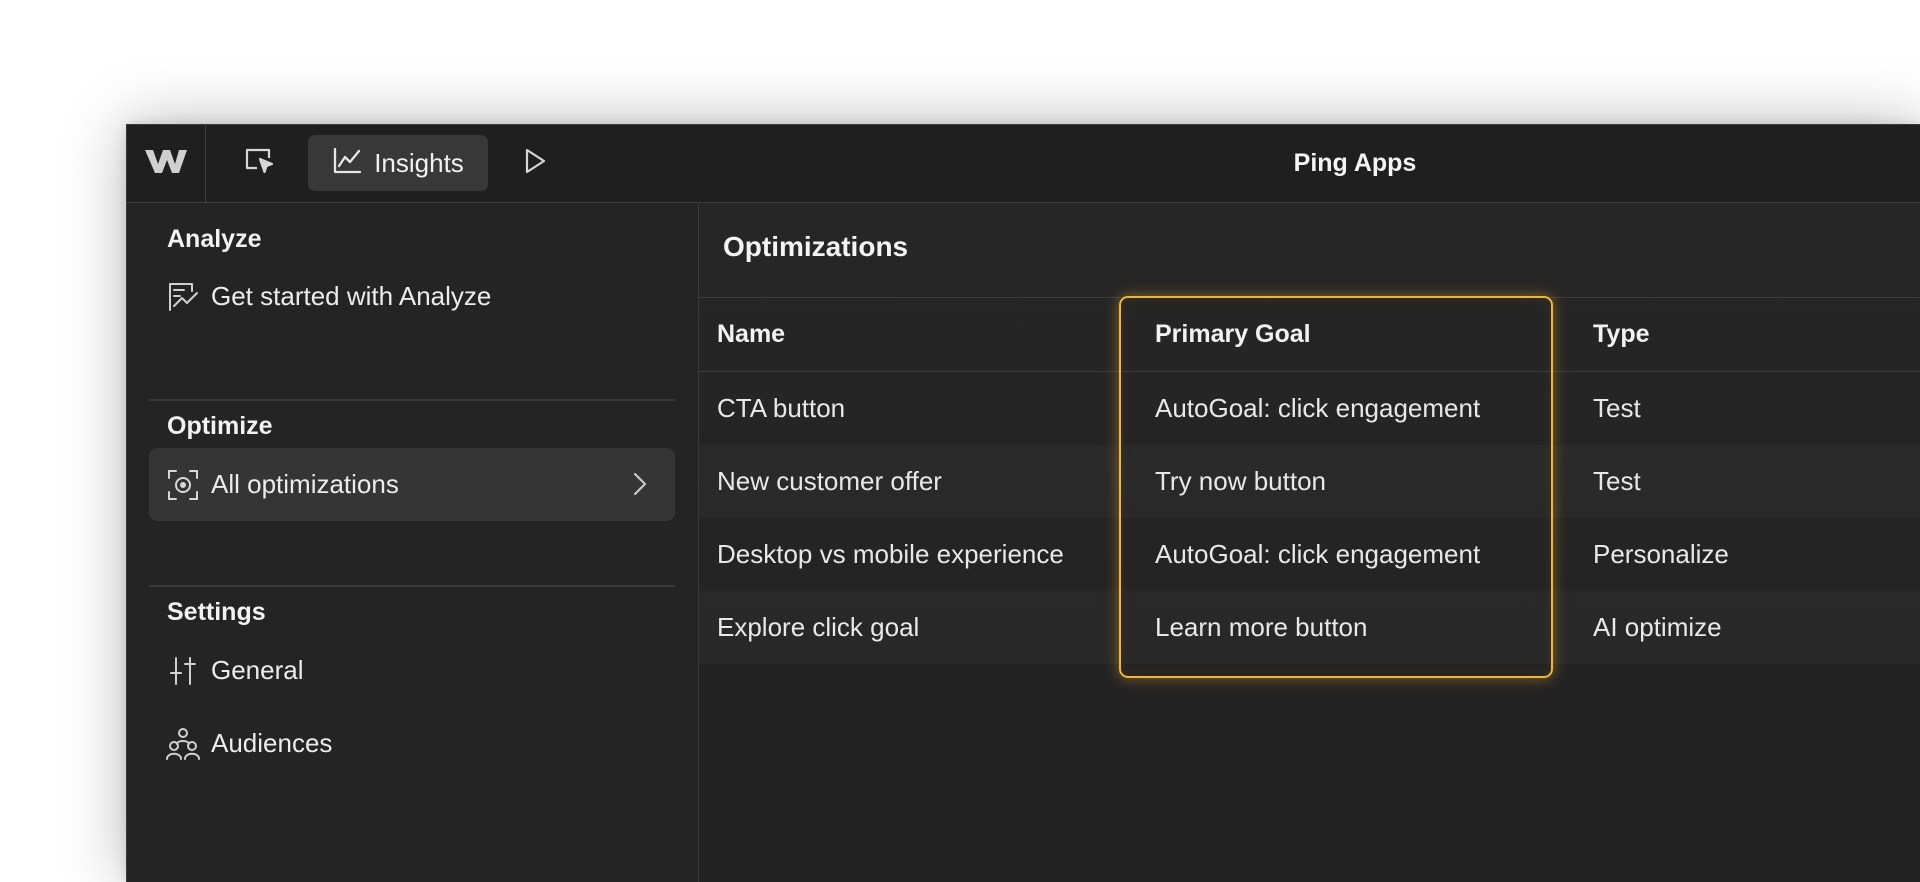 Image resolution: width=1920 pixels, height=882 pixels. What do you see at coordinates (214, 239) in the screenshot?
I see `analyze-section-title: Analyze` at bounding box center [214, 239].